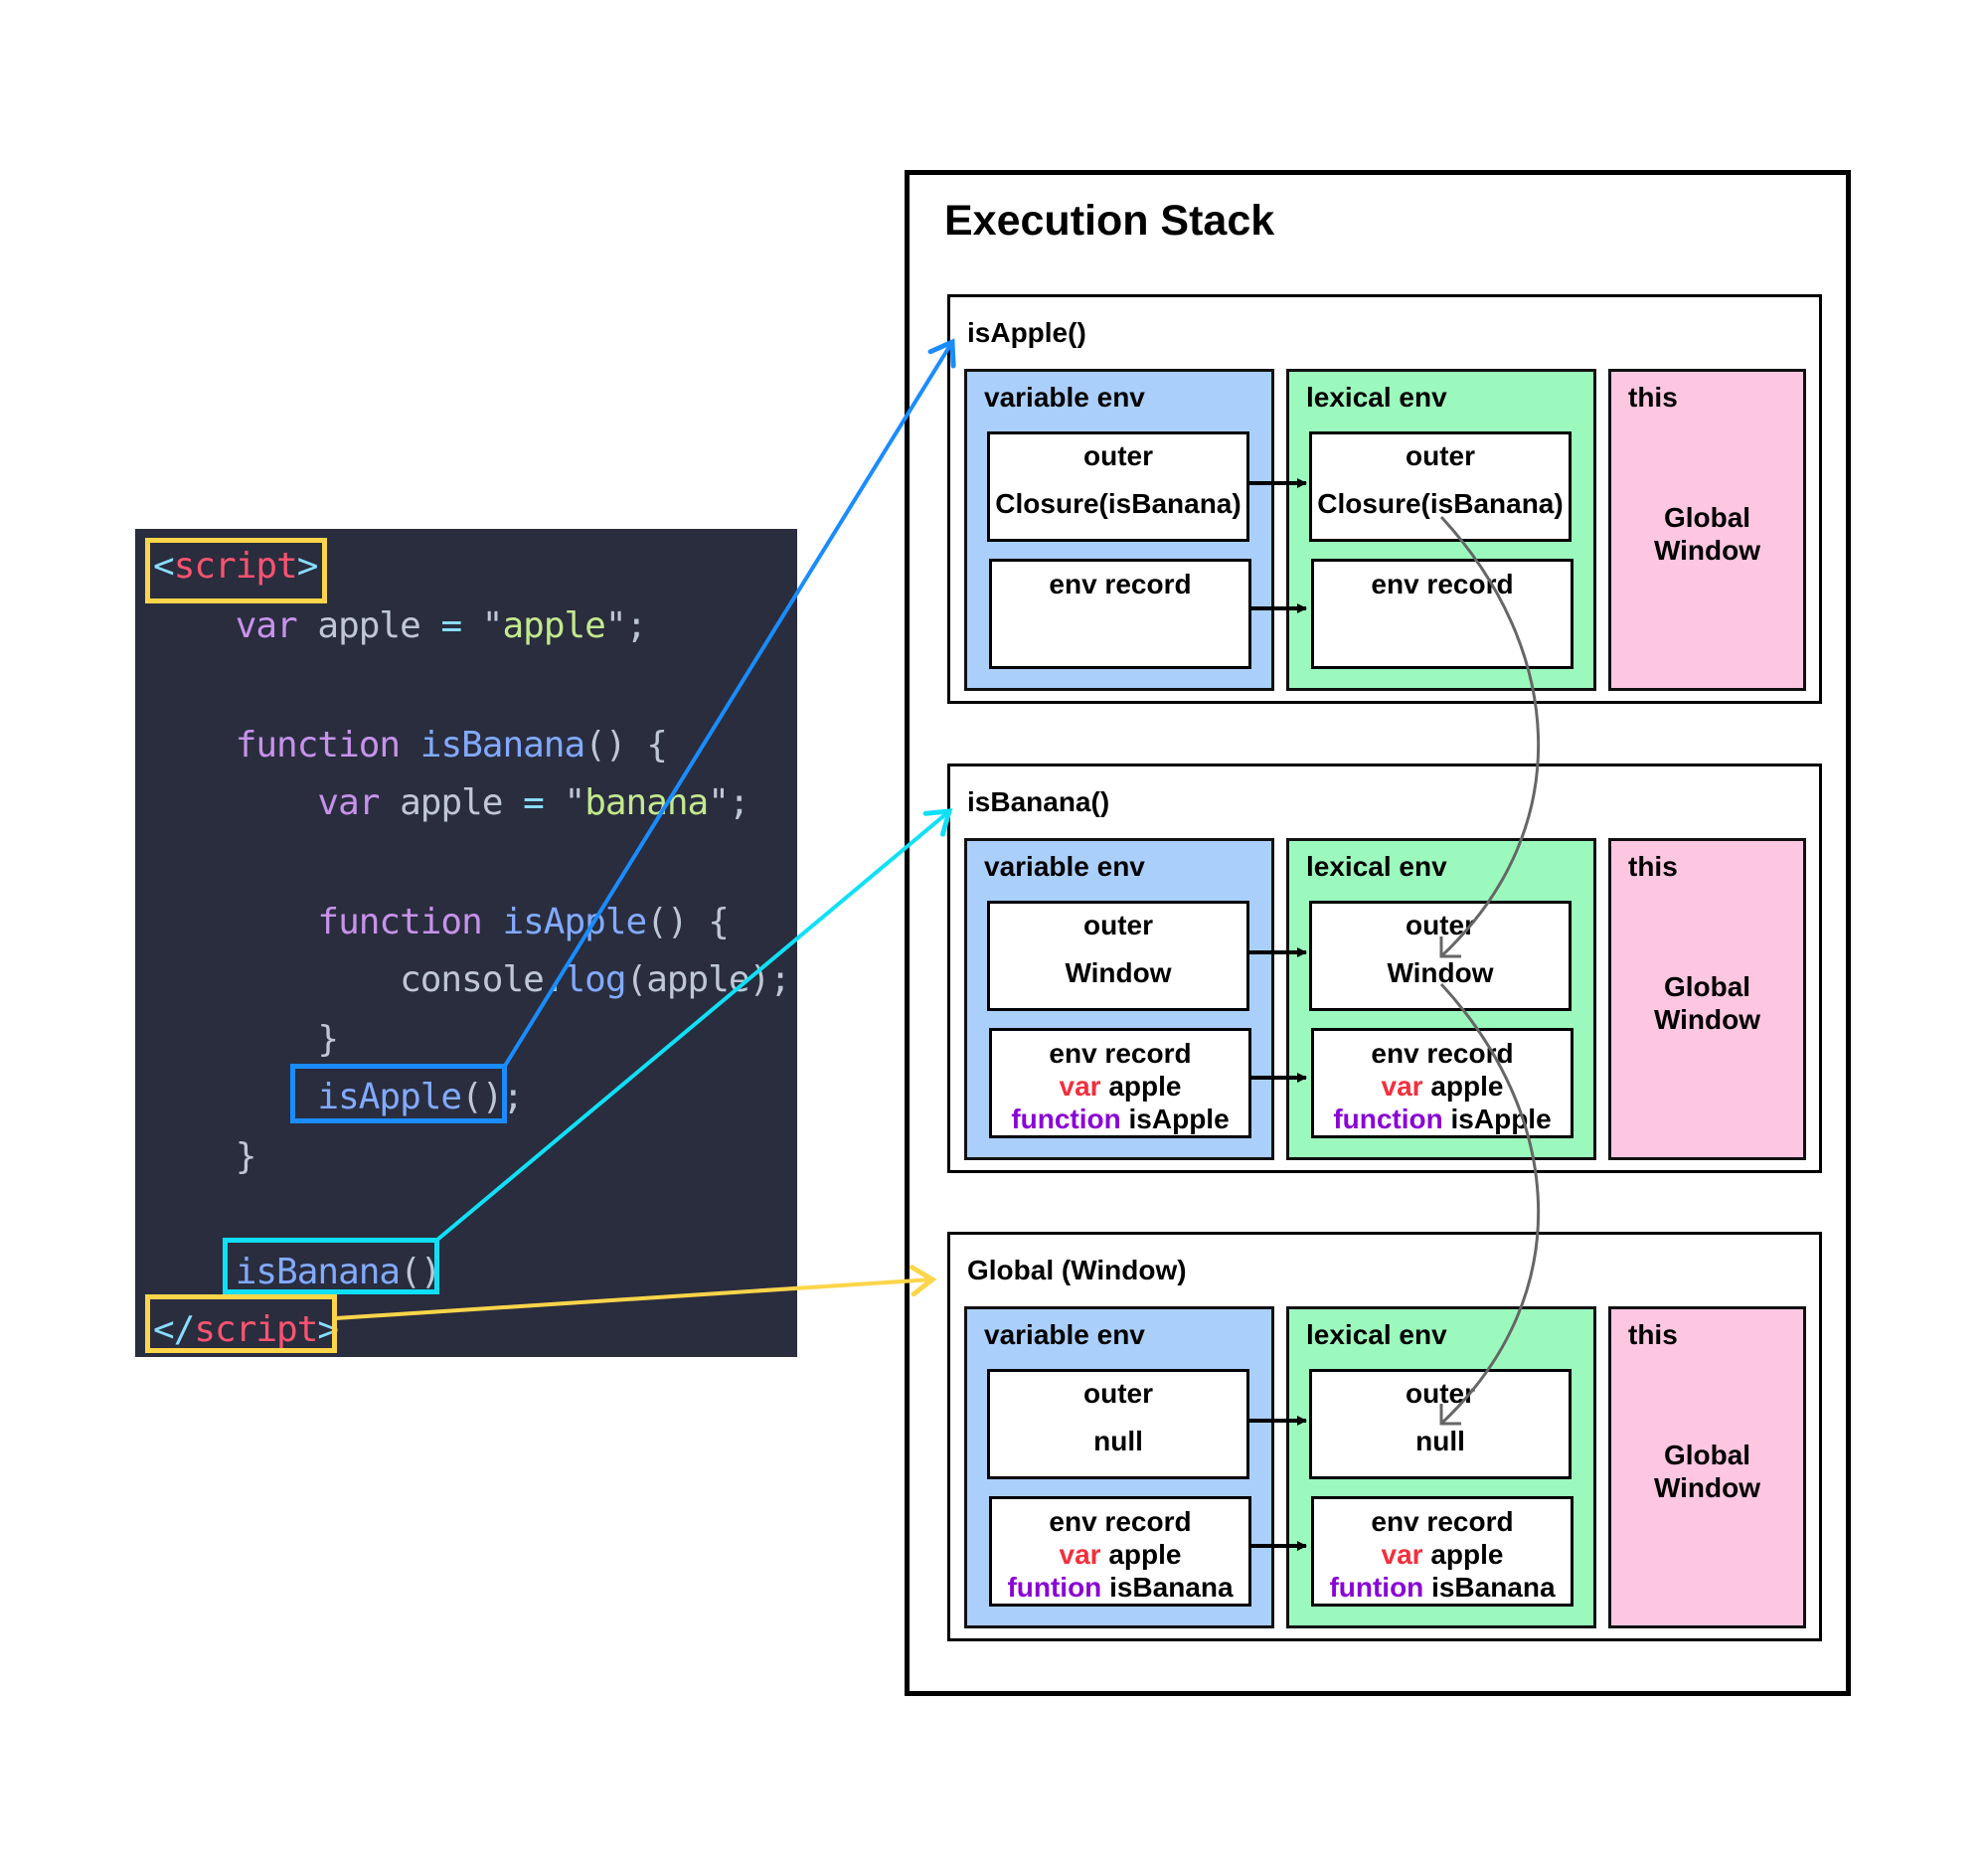  I want to click on env-record-box: env record var apple funtion isBanana, so click(1120, 1551).